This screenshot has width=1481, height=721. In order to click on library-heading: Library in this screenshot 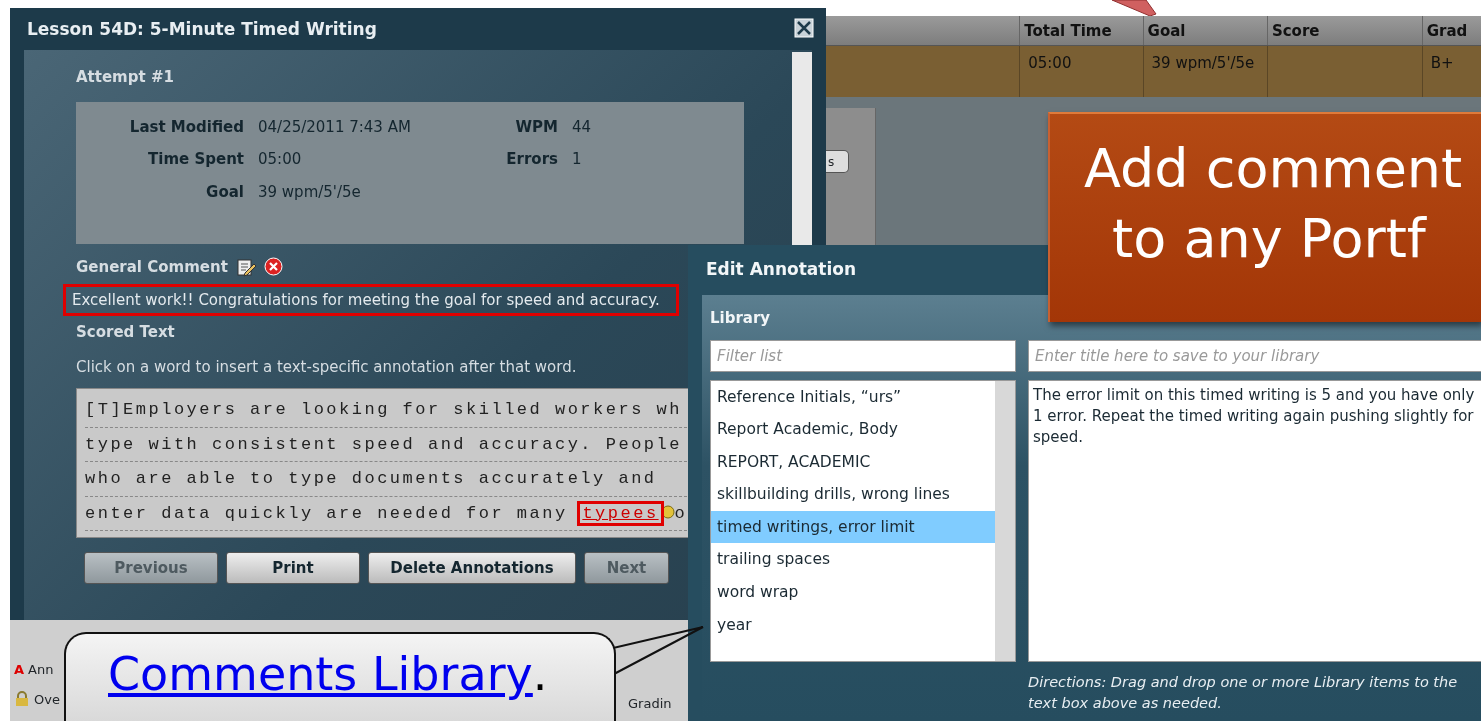, I will do `click(741, 318)`.